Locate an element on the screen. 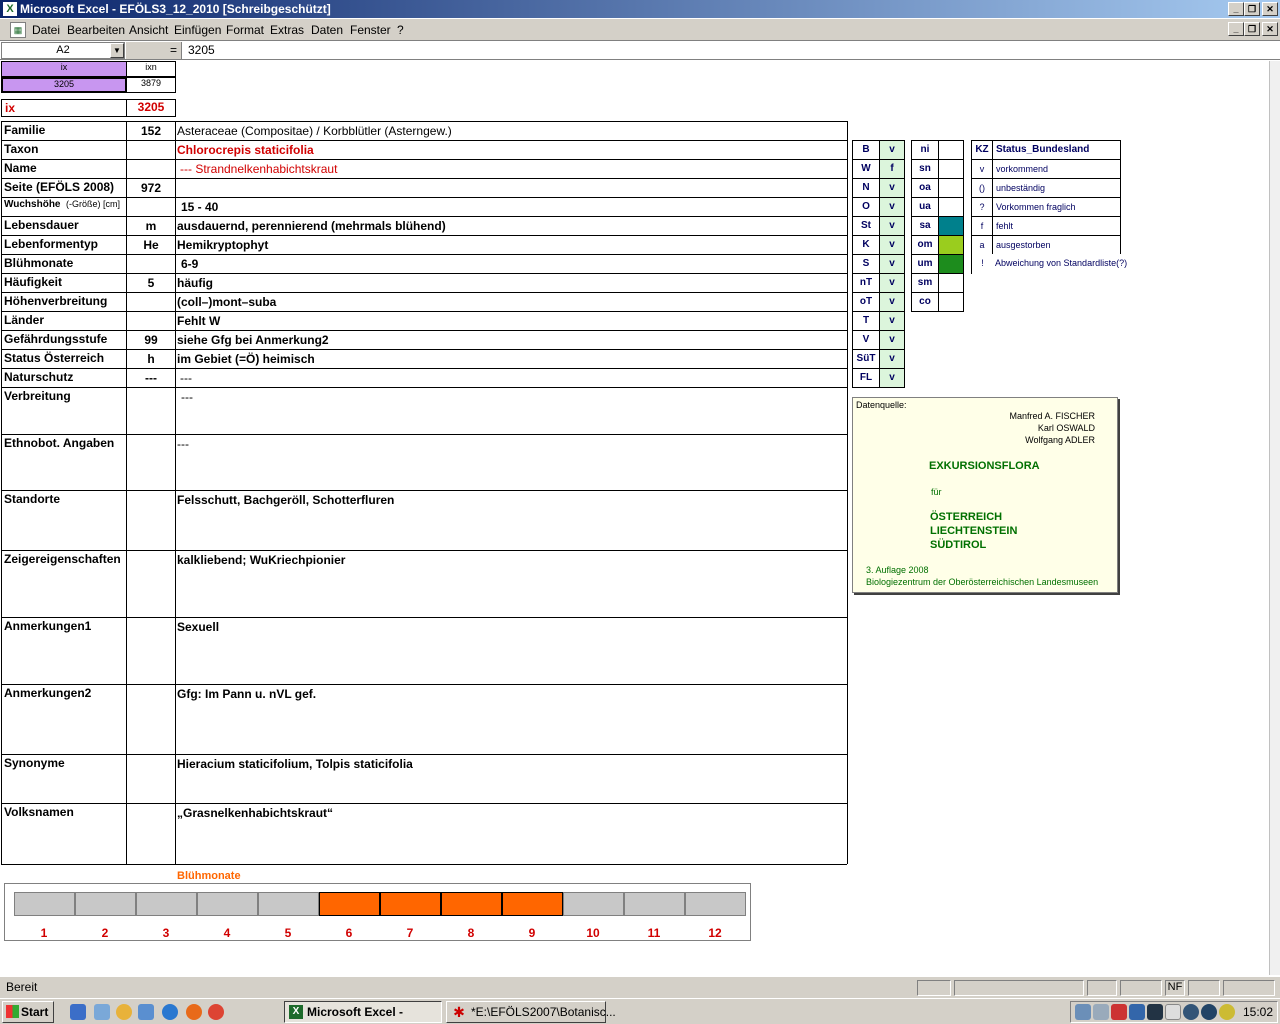  region-code-cell: S is located at coordinates (866, 264).